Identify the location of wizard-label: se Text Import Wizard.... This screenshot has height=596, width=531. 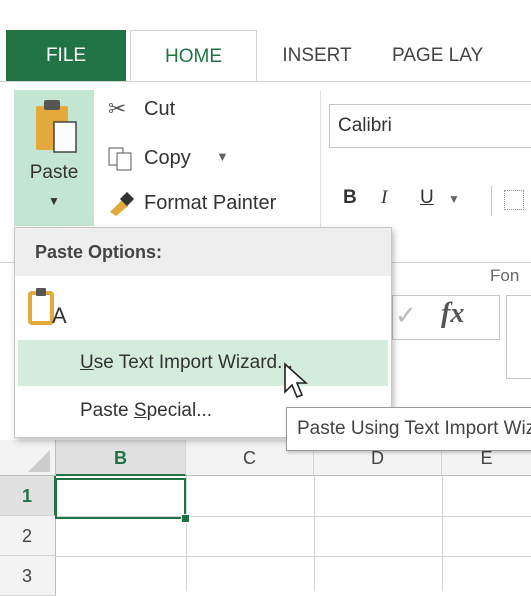
(193, 362).